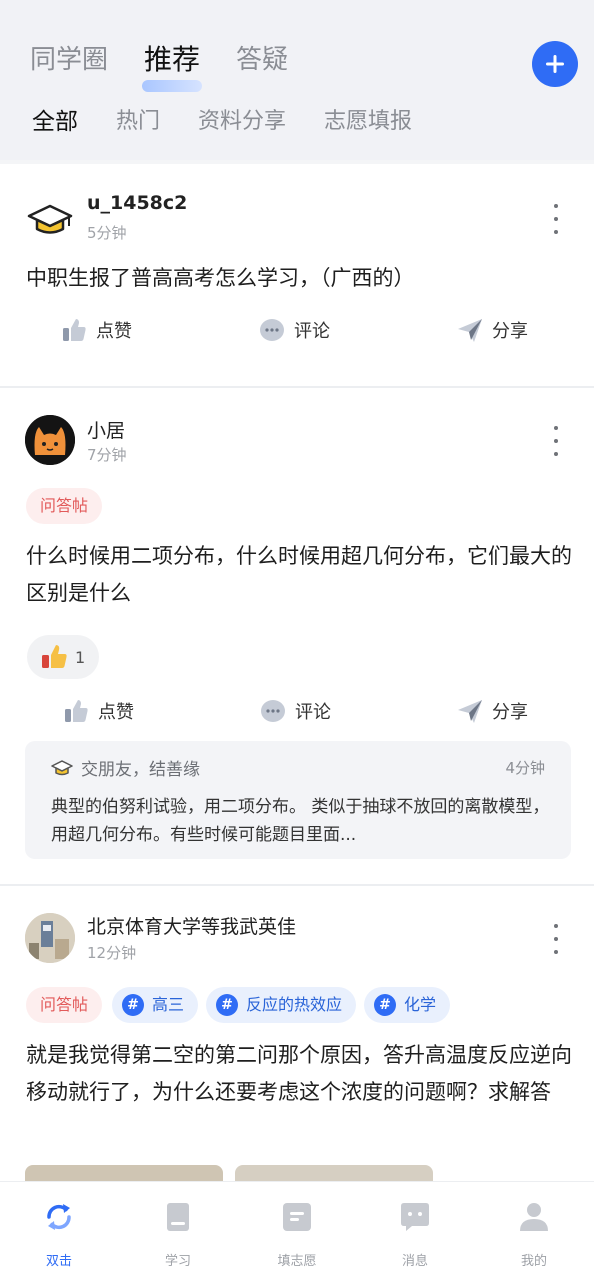  I want to click on tag-row: 问答帖 # 高三 # 反应的热效应 # 化学, so click(242, 1005).